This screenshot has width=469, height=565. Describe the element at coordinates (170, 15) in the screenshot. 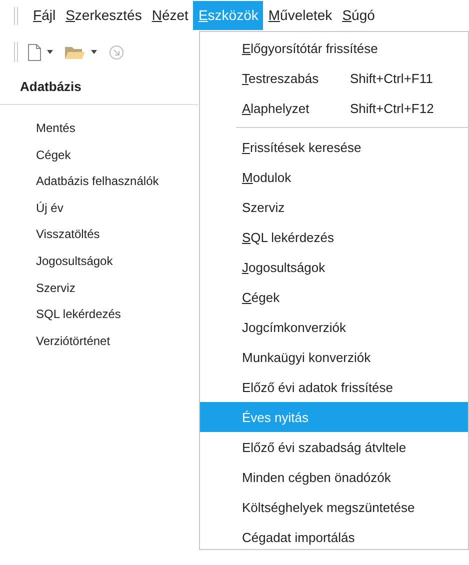

I see `menu-bar-item: Nézet` at that location.